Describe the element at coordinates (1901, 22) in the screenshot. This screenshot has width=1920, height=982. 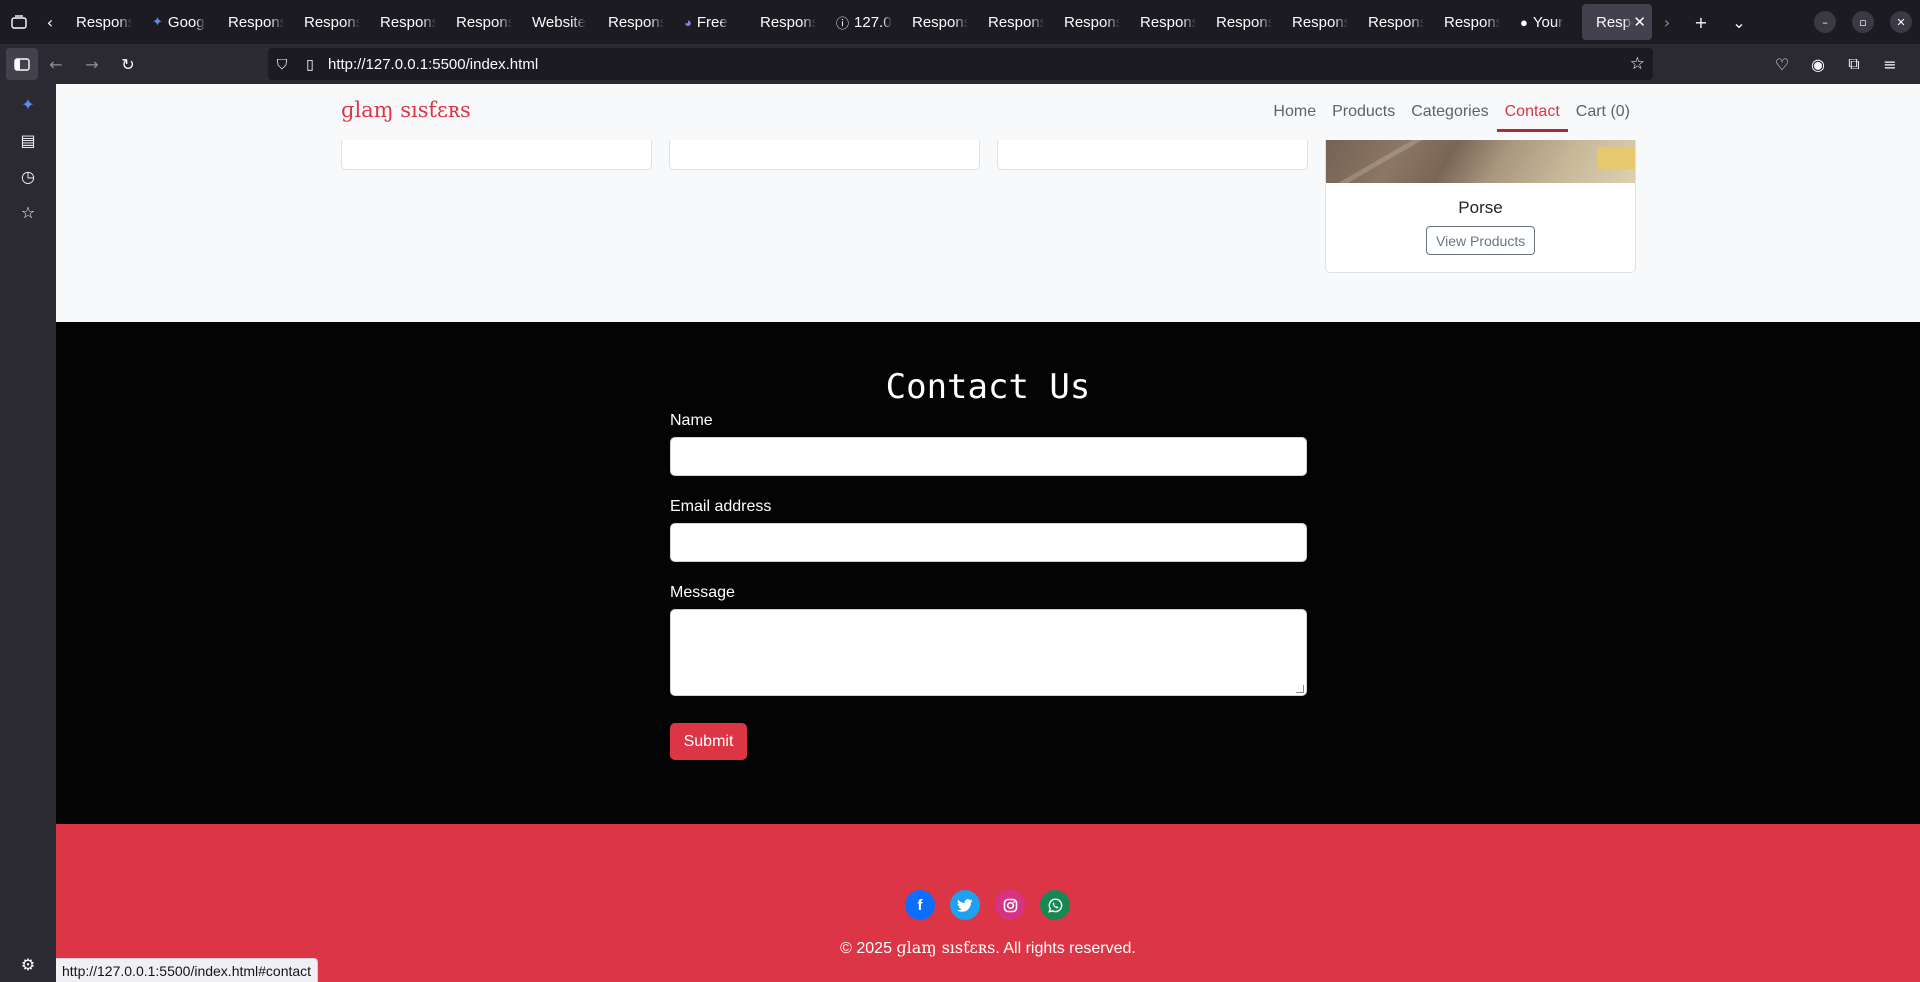
I see `close-window-icon: ✕` at that location.